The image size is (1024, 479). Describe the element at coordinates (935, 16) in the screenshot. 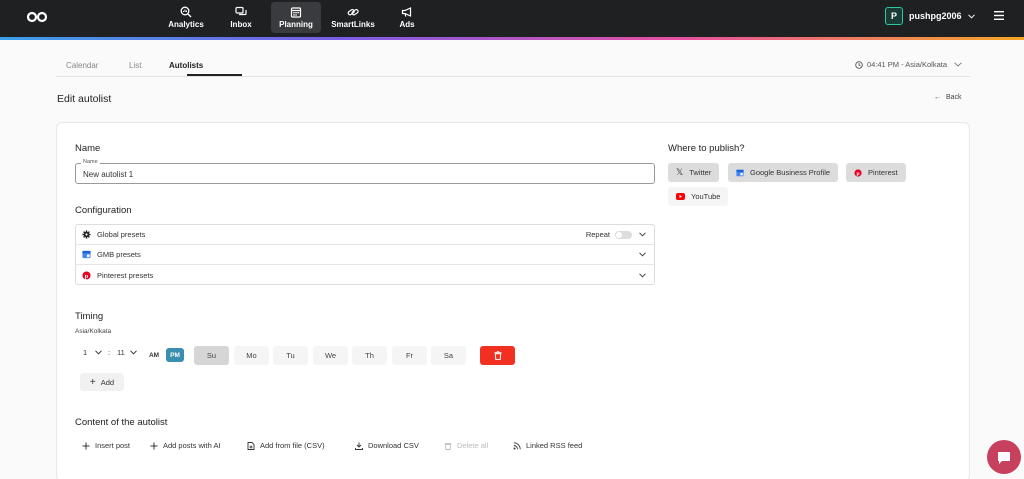

I see `username: pushpg2006` at that location.